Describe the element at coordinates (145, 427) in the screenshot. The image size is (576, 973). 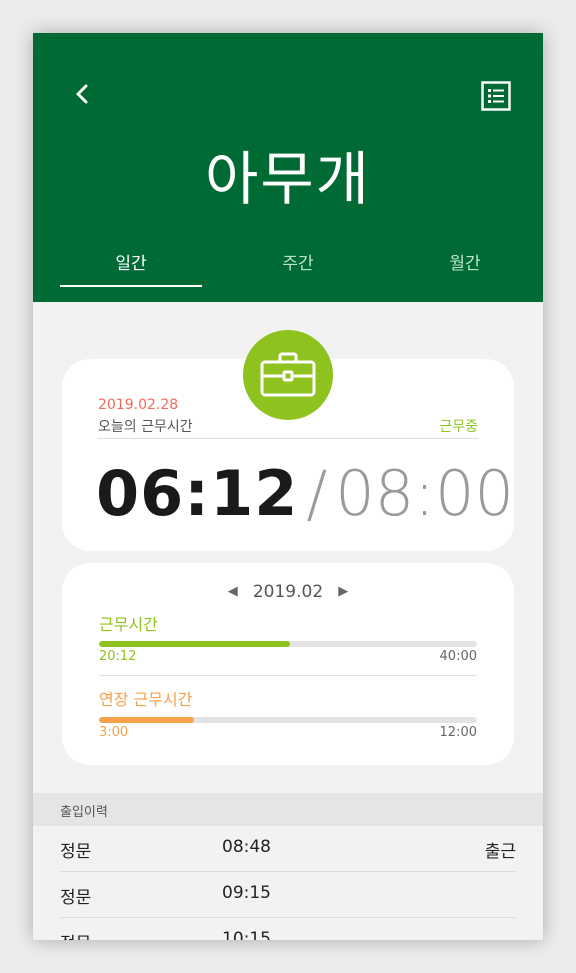
I see `today-work-label: 오늘의 근무시간` at that location.